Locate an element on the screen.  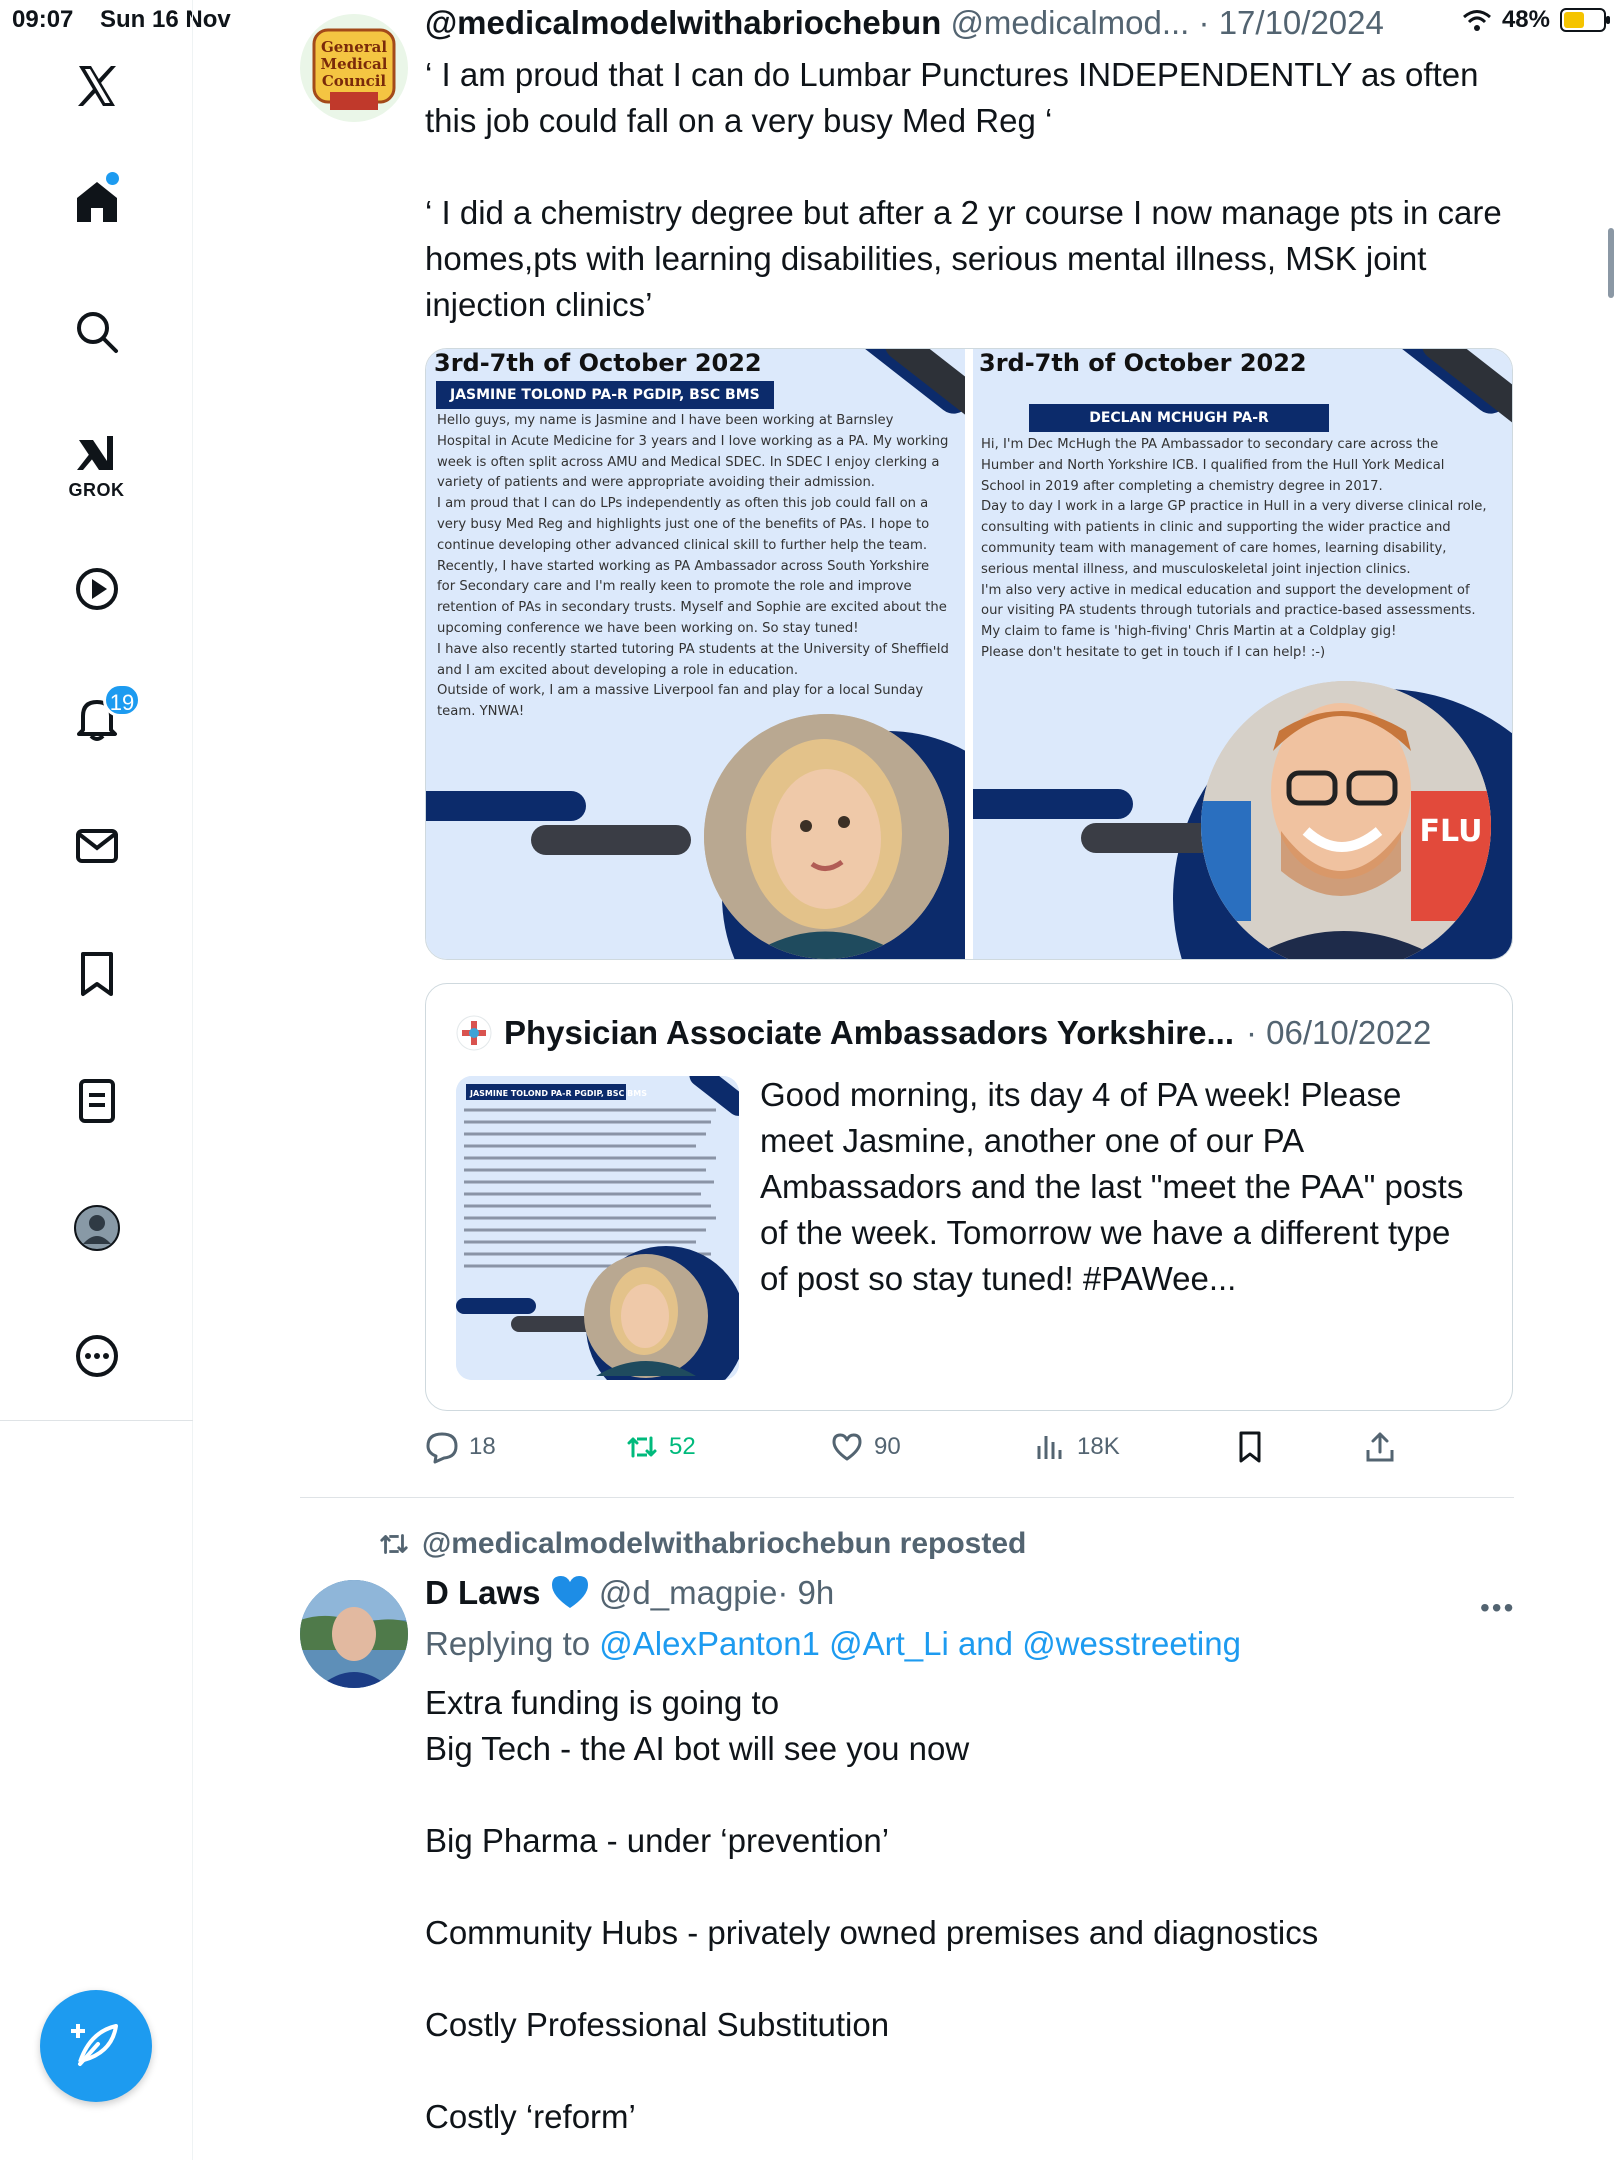
views-count: 18K is located at coordinates (1098, 1446).